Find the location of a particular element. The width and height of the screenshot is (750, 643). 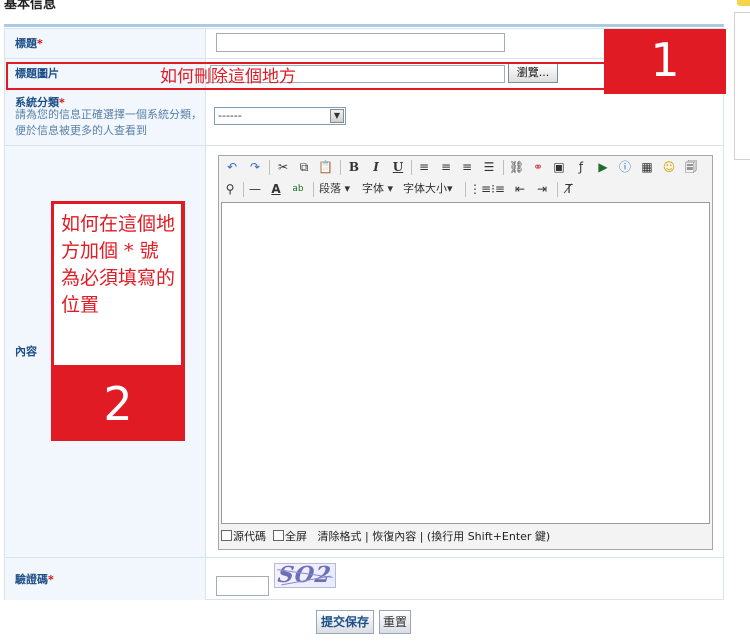

chevron-down-icon: ▼ is located at coordinates (337, 116).